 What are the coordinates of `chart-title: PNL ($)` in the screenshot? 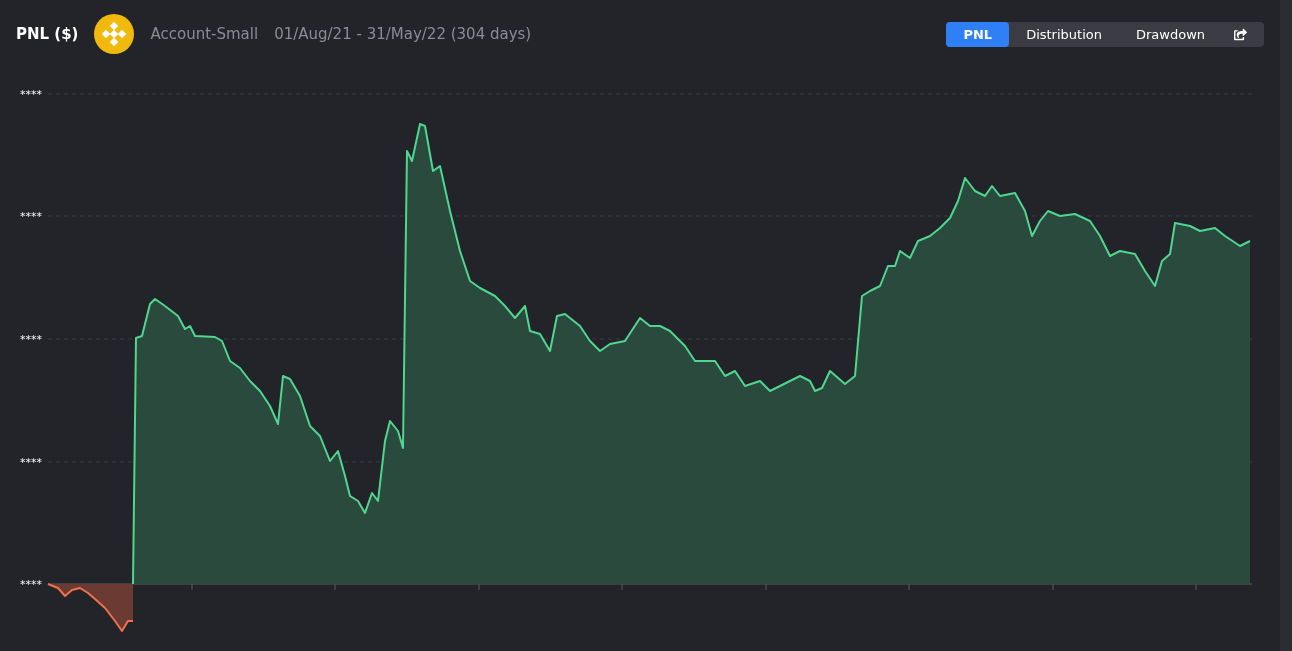 It's located at (47, 34).